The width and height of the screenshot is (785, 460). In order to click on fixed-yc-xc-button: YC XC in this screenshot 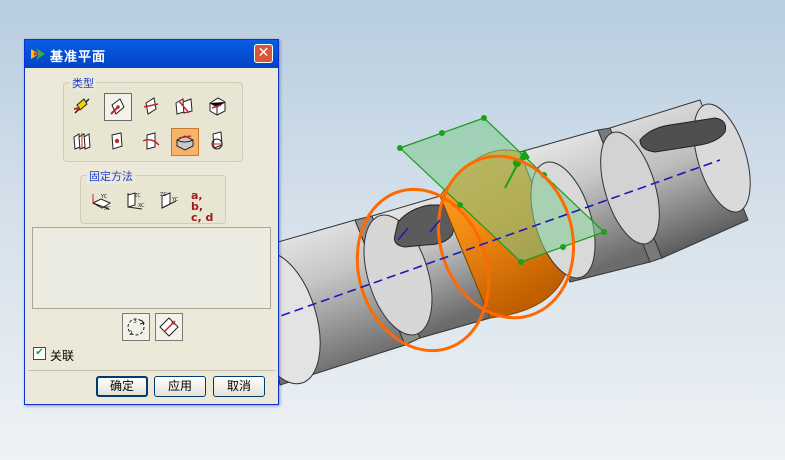, I will do `click(101, 202)`.